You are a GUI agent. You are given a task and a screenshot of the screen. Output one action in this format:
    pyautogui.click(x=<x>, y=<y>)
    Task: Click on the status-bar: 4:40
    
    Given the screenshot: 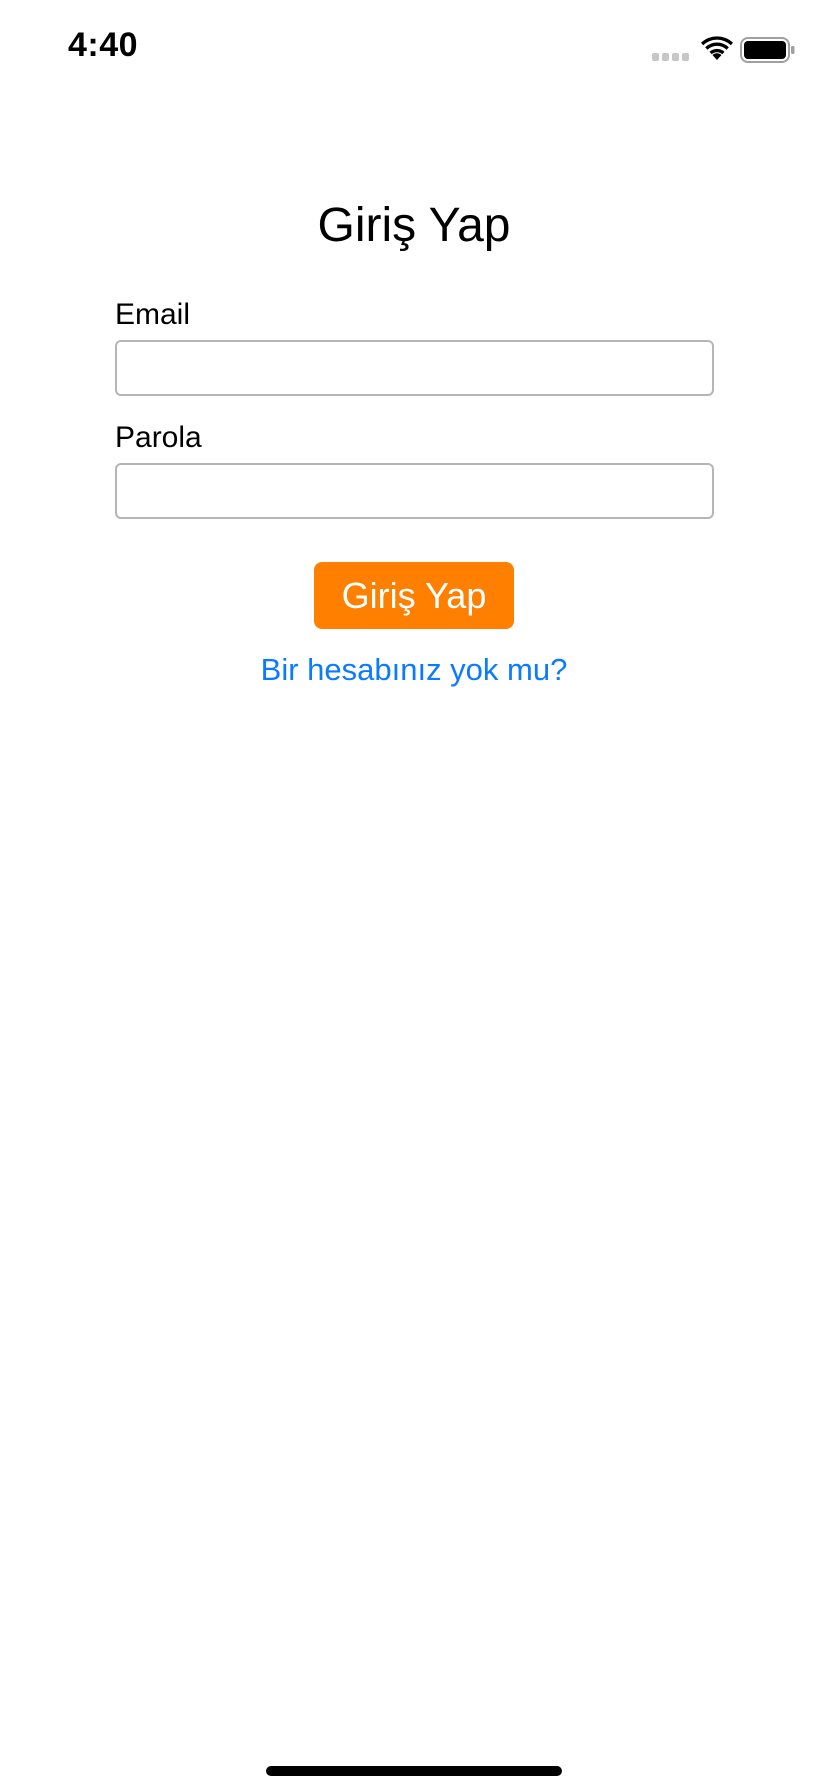 What is the action you would take?
    pyautogui.click(x=414, y=50)
    